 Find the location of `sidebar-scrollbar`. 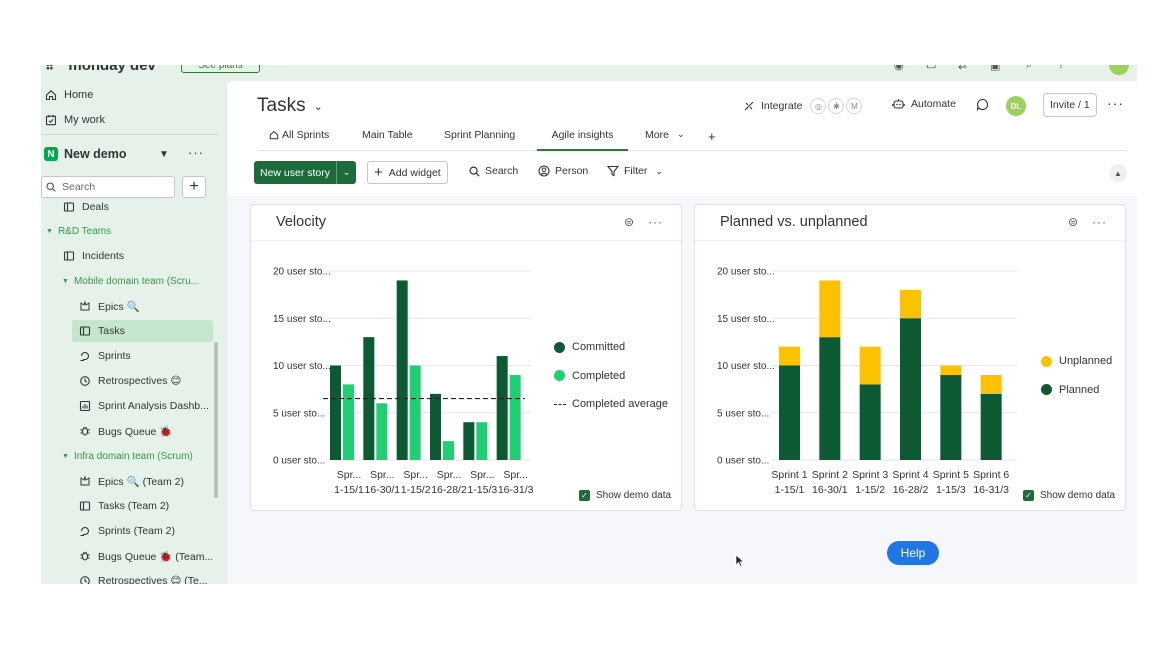

sidebar-scrollbar is located at coordinates (216, 420).